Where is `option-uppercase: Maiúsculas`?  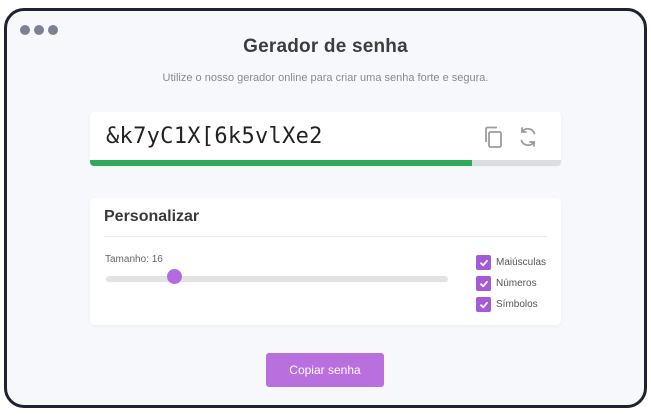 option-uppercase: Maiúsculas is located at coordinates (516, 262).